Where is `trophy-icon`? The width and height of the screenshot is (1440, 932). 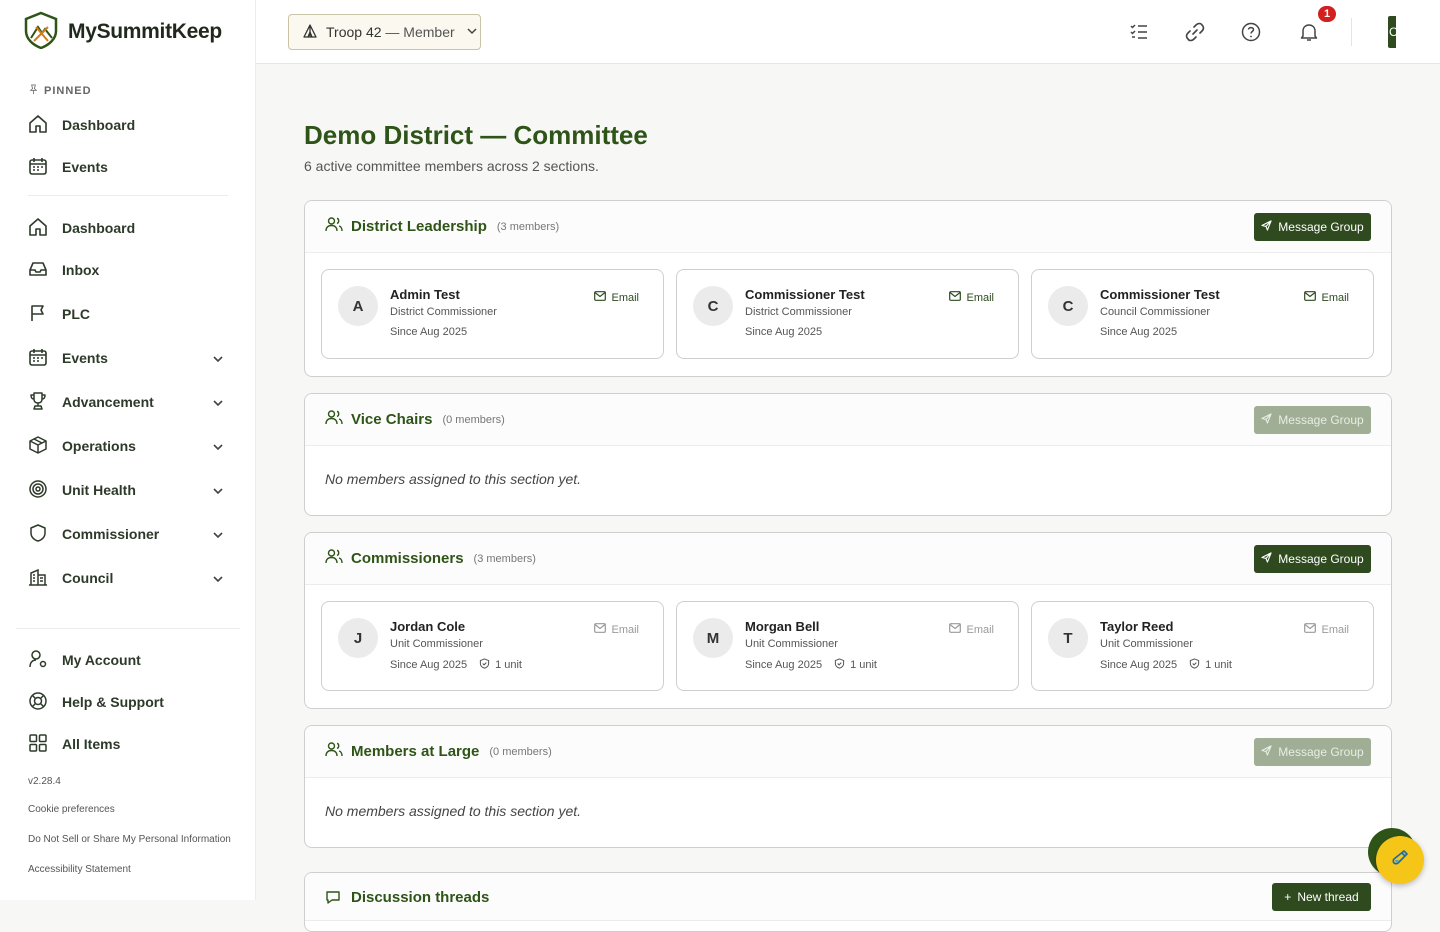 trophy-icon is located at coordinates (38, 402).